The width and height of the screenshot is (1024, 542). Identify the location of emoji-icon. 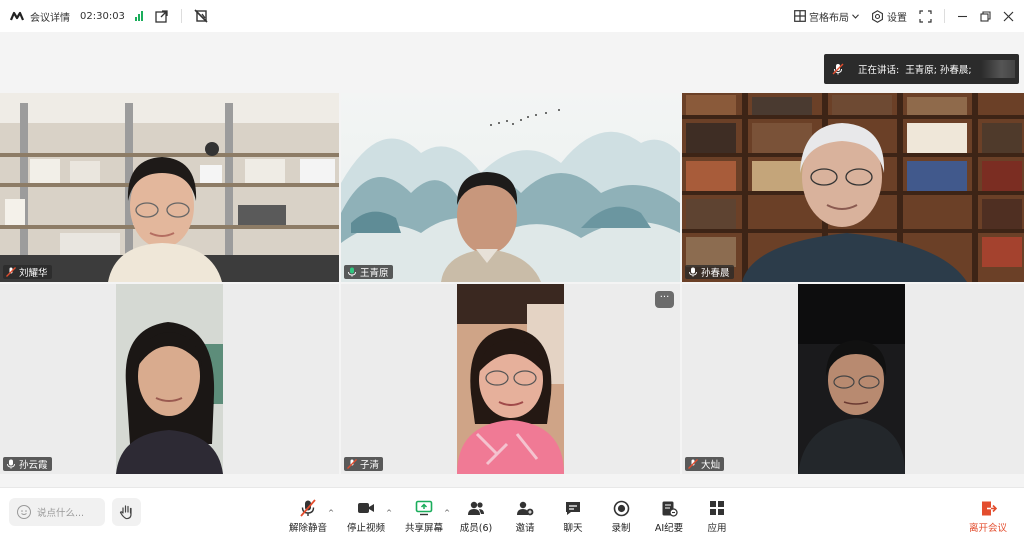
(24, 512).